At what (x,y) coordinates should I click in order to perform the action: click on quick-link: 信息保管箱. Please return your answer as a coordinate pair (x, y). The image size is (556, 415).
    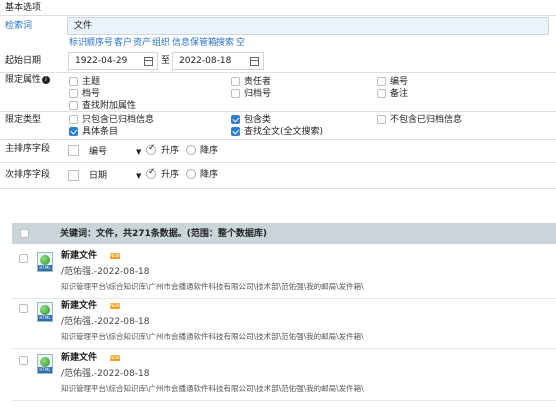
    Looking at the image, I should click on (194, 43).